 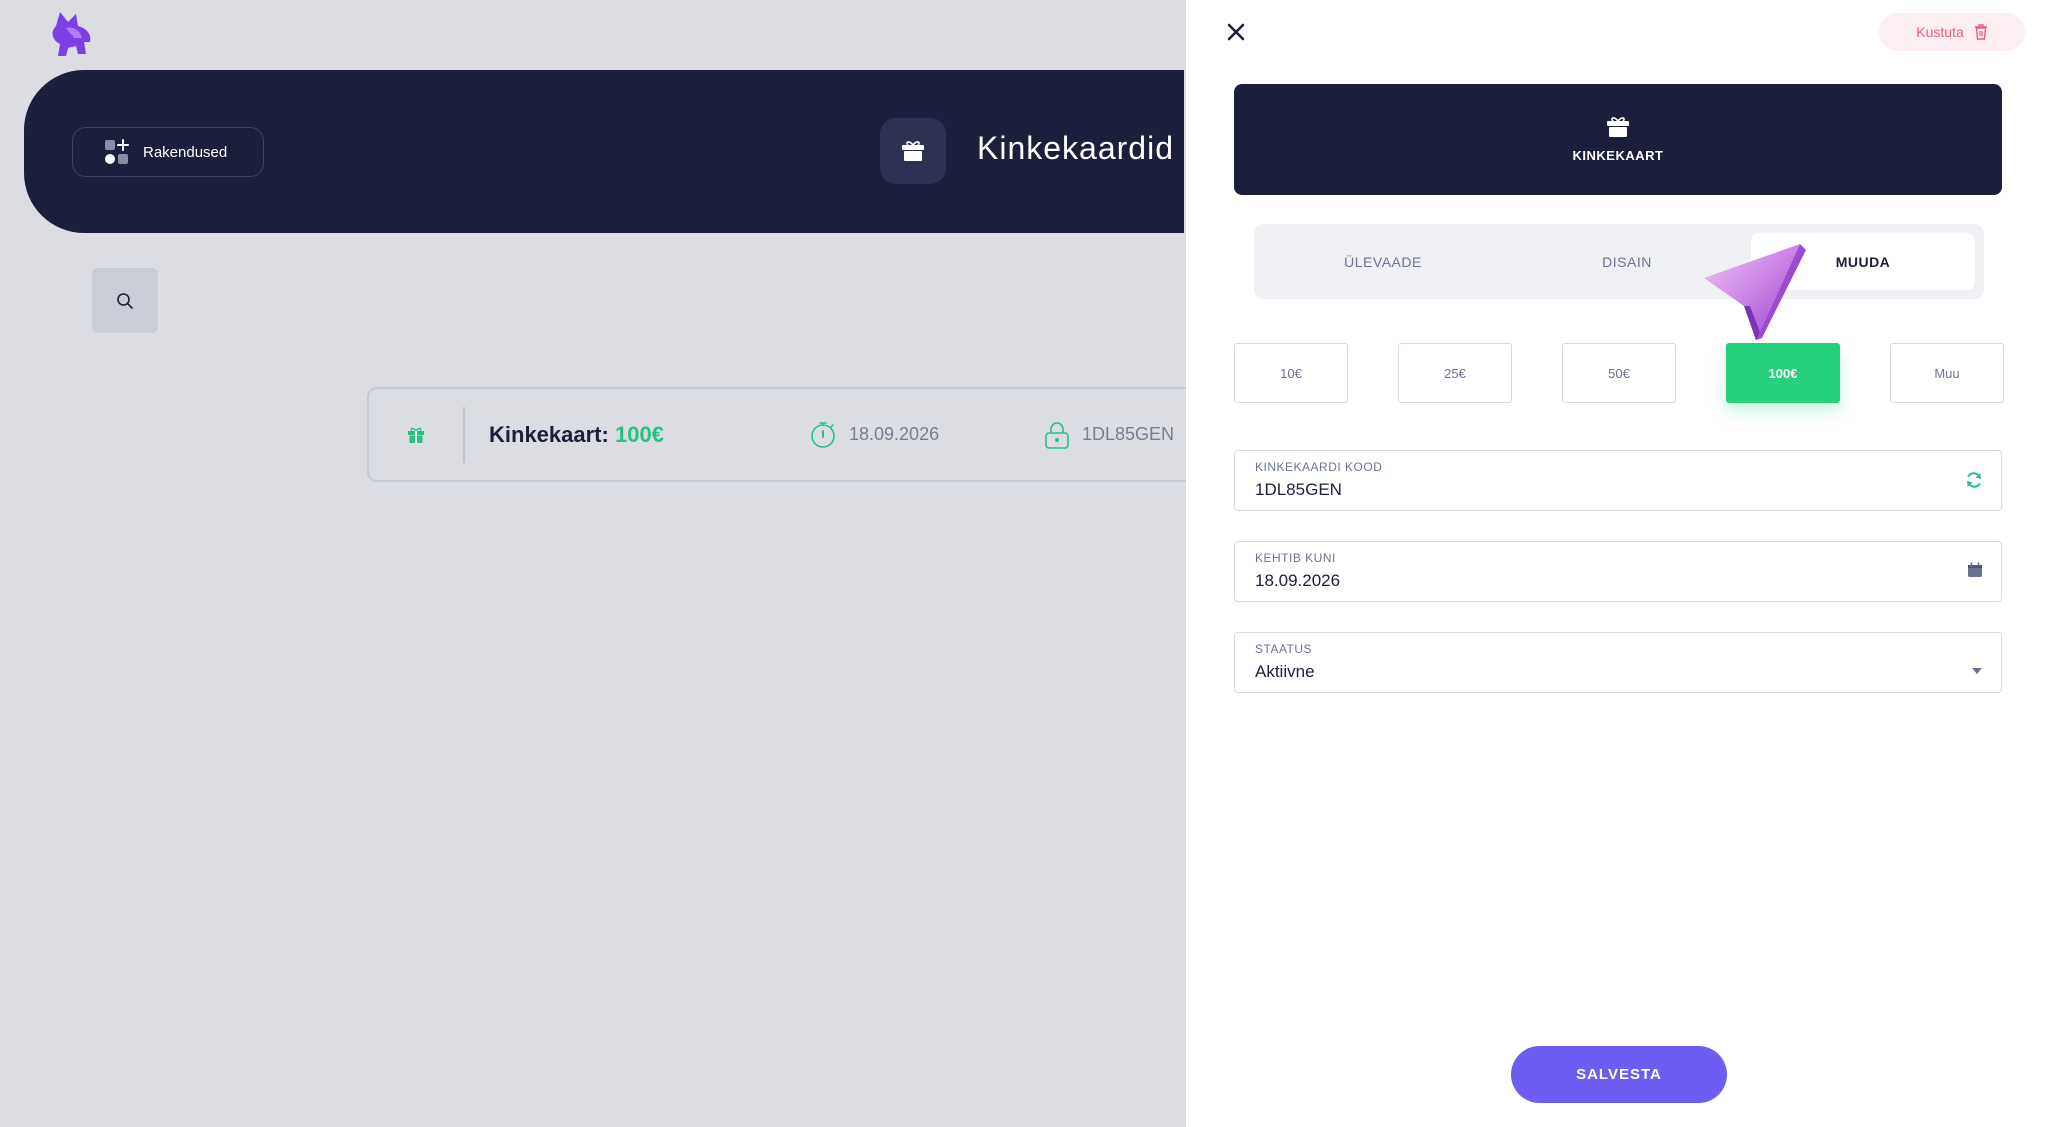 I want to click on gift-card-code-field: KINKEKAARDI KOOD 1DL85GEN, so click(x=1618, y=480).